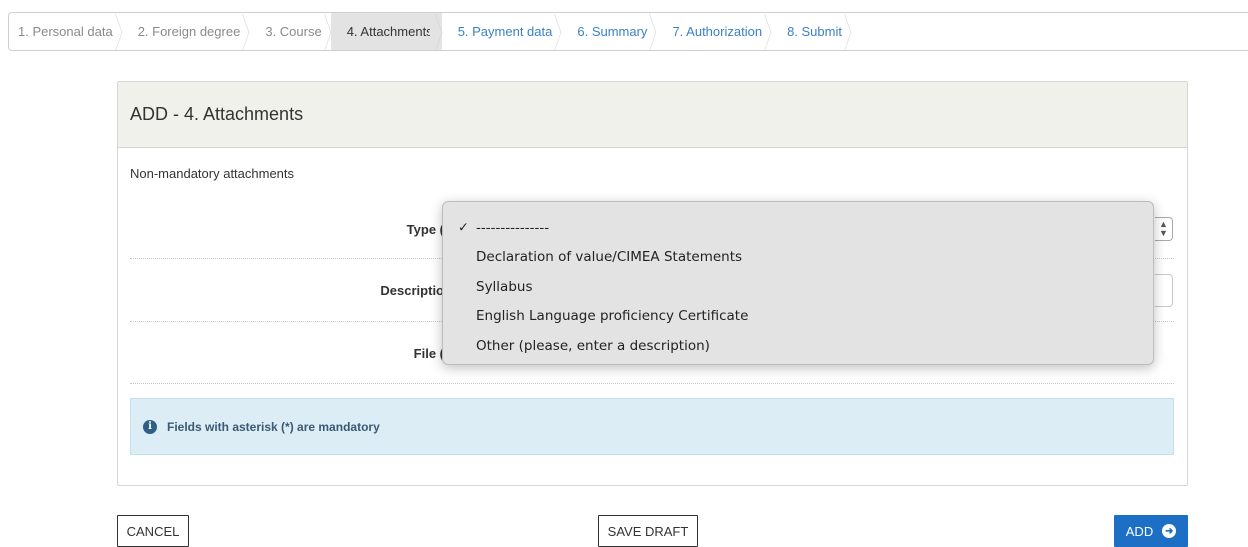 This screenshot has width=1248, height=547. I want to click on step-submit: 8. Submit, so click(811, 31).